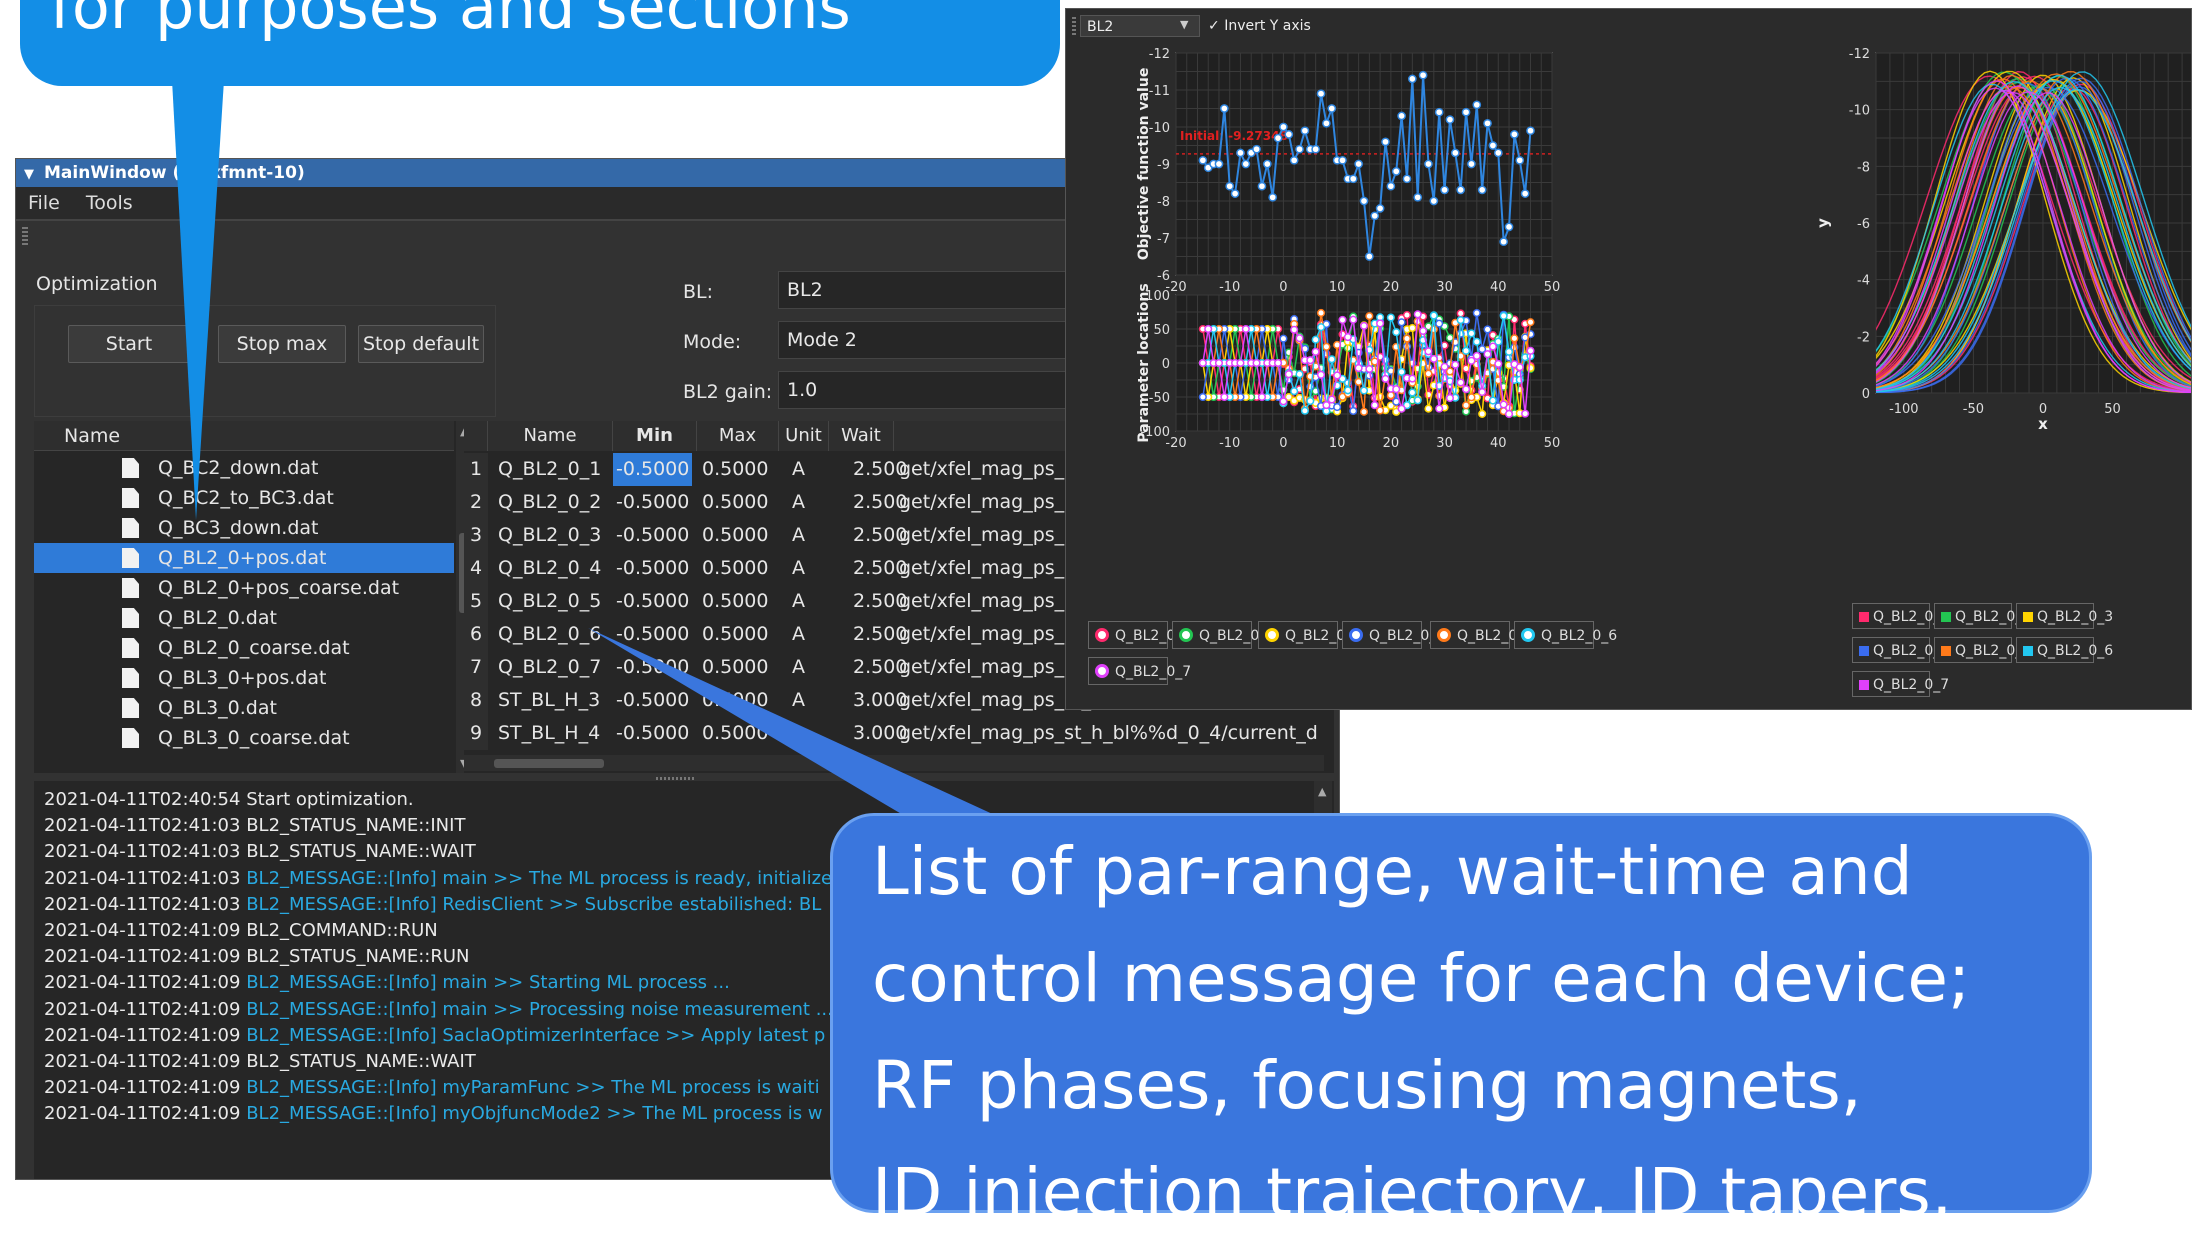 The height and width of the screenshot is (1246, 2192). Describe the element at coordinates (198, 300) in the screenshot. I see `callout-top-pointer` at that location.